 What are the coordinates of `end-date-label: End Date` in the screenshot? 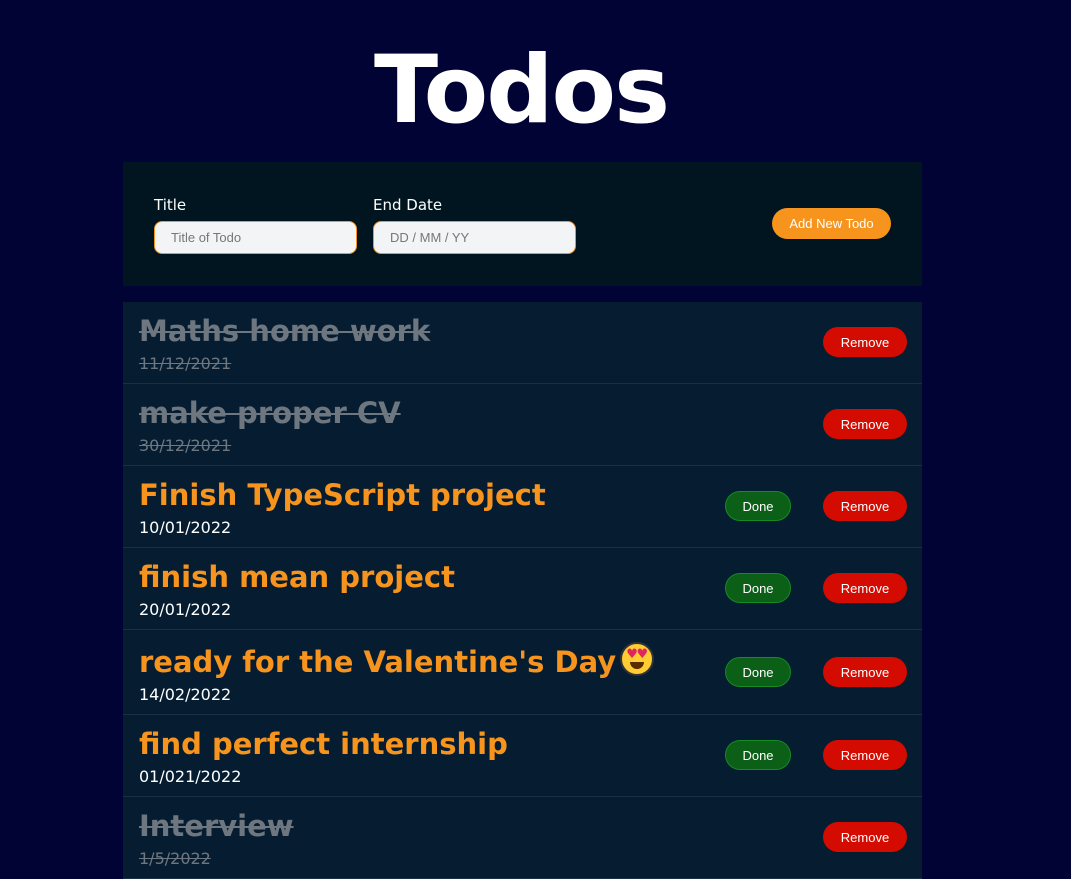 It's located at (408, 205).